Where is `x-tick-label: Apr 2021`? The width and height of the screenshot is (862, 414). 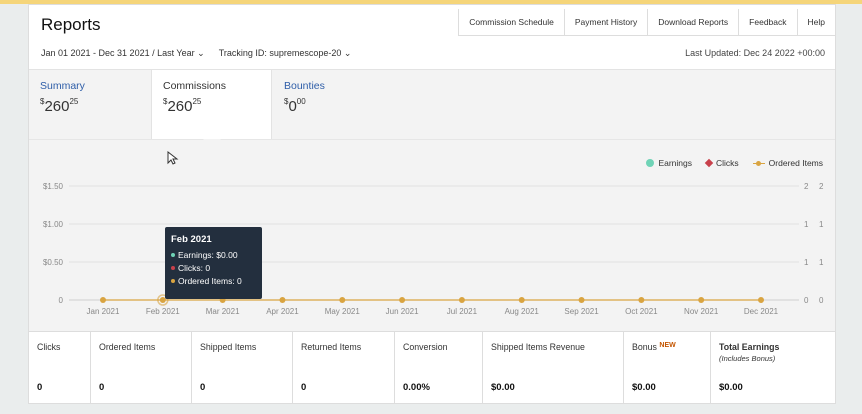
x-tick-label: Apr 2021 is located at coordinates (282, 311).